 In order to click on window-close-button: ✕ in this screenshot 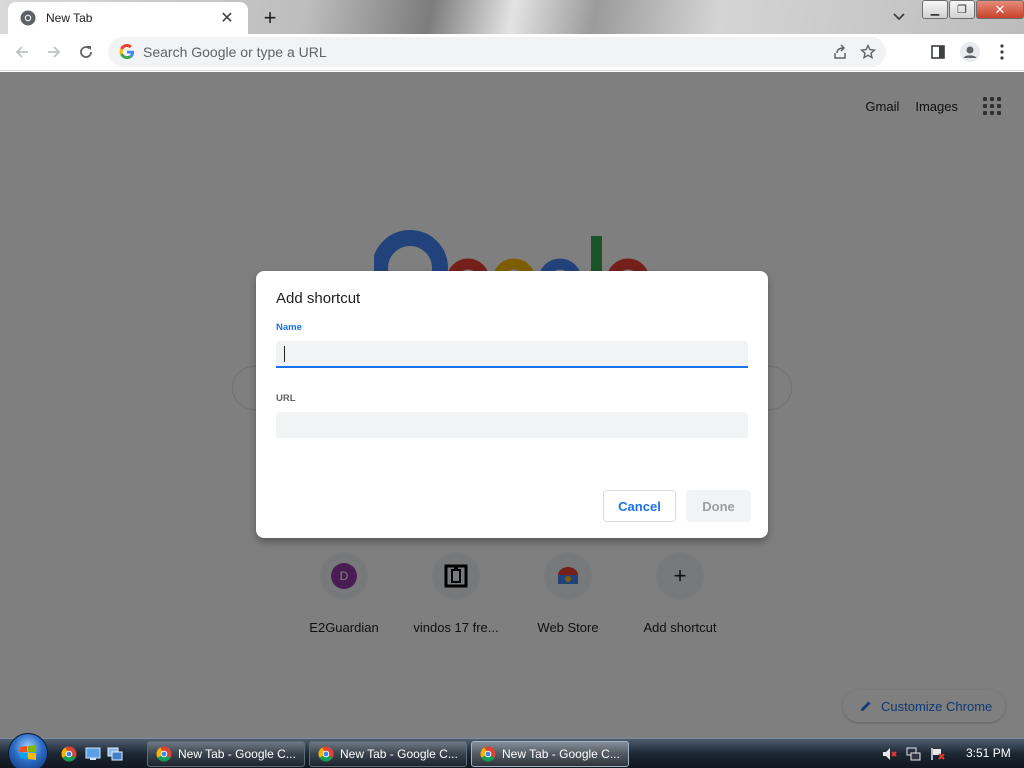, I will do `click(1000, 9)`.